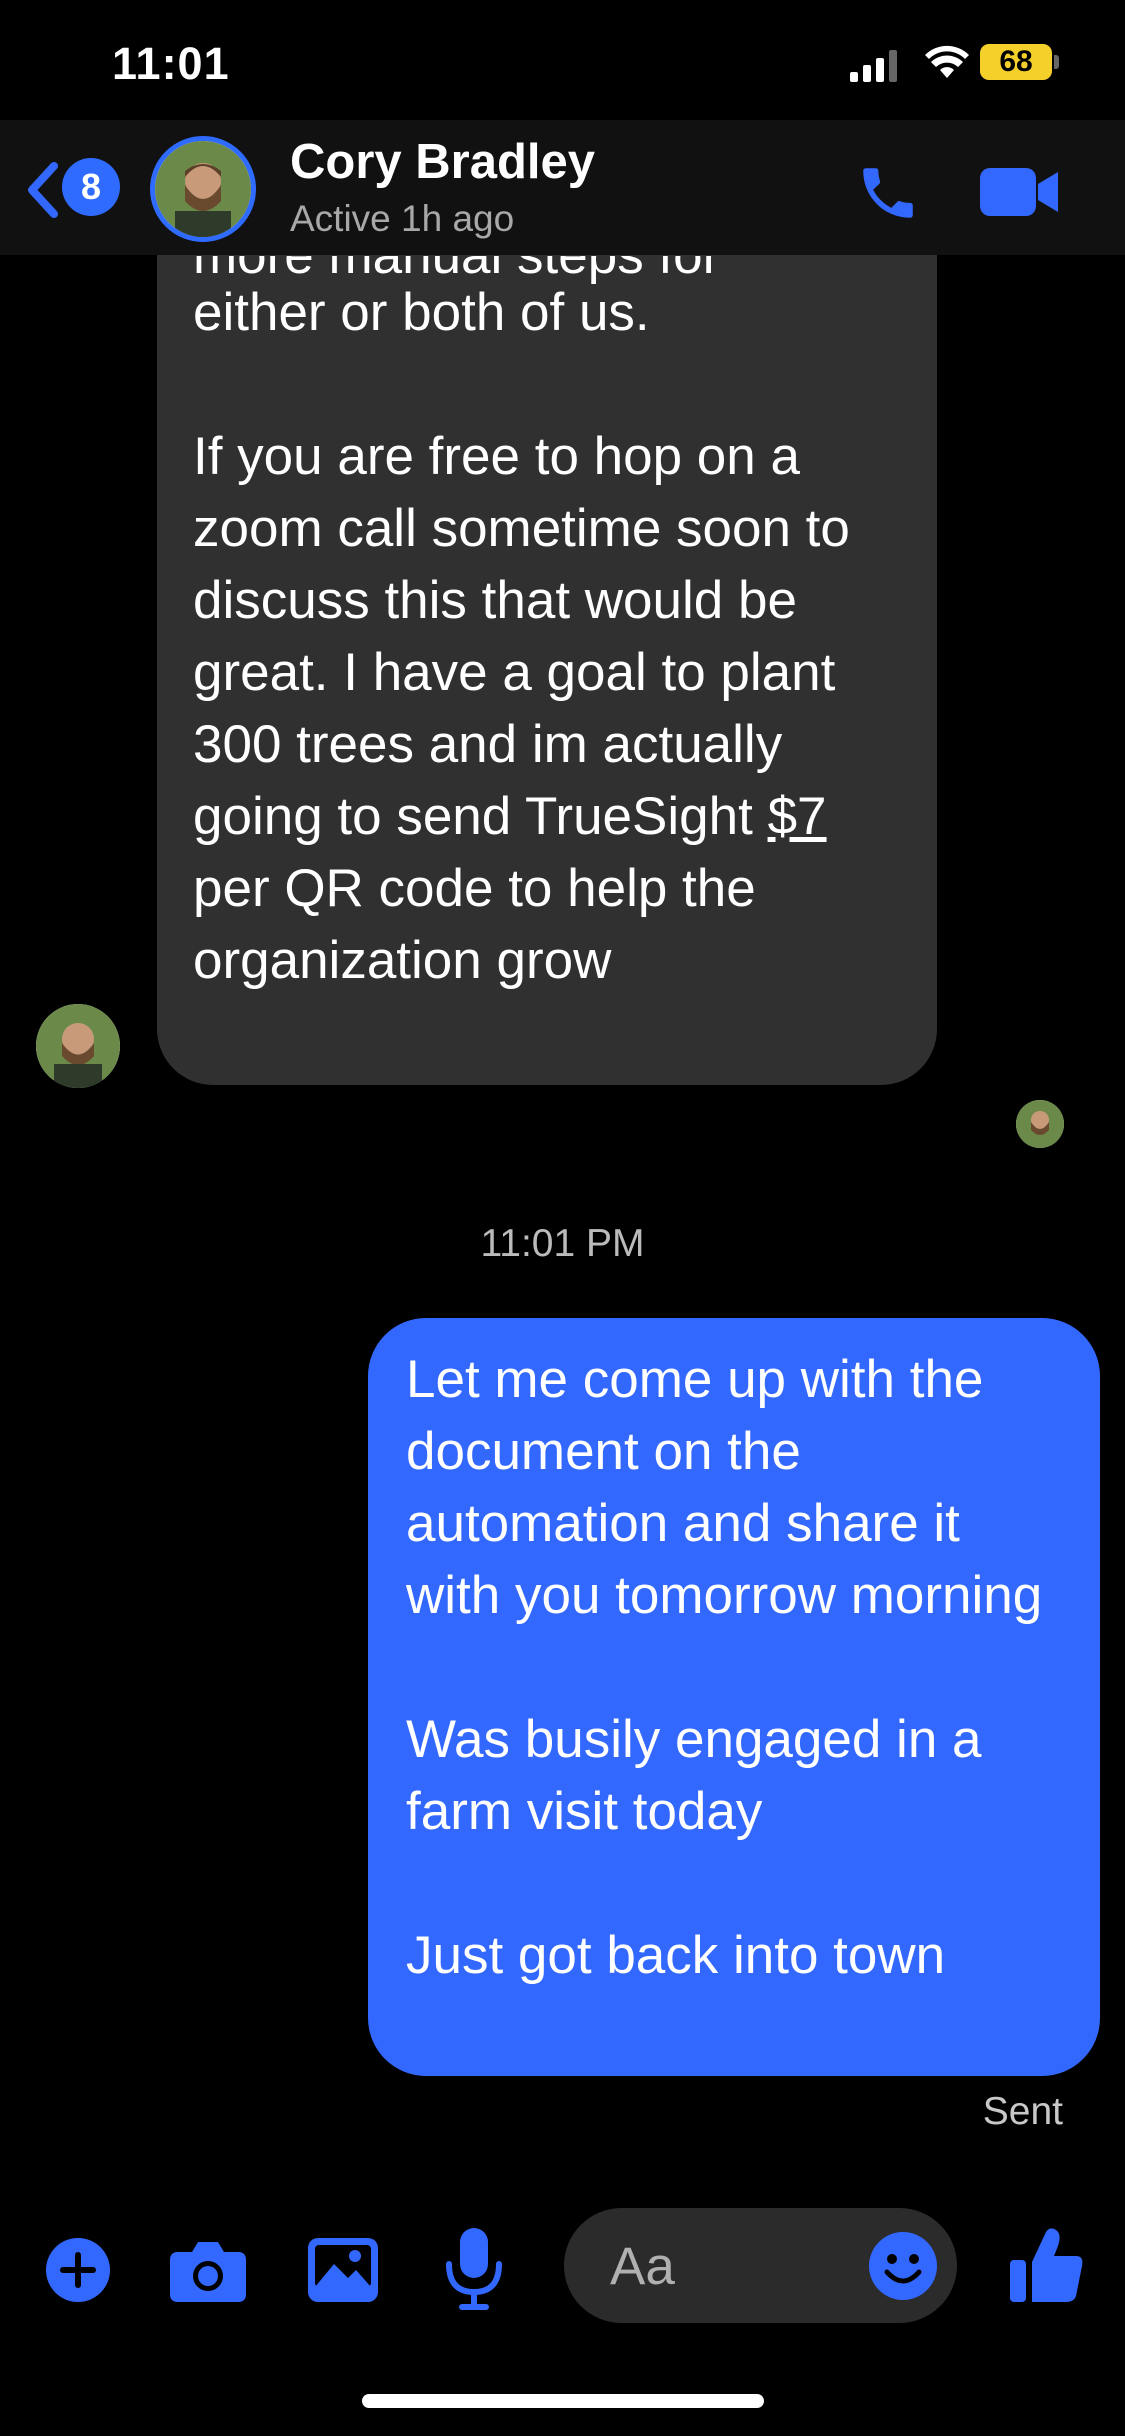 The image size is (1125, 2436). I want to click on message-input: Aa, so click(760, 2265).